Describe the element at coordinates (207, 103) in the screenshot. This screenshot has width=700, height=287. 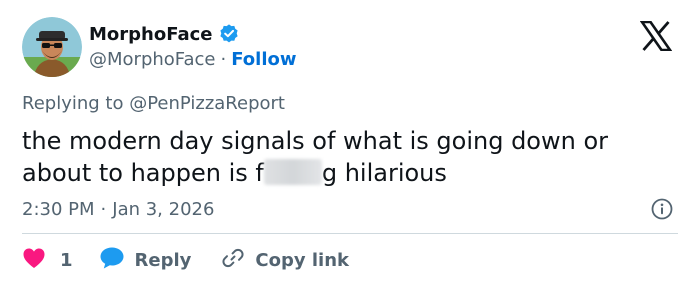
I see `reply-context-mention: @PenPizzaReport` at that location.